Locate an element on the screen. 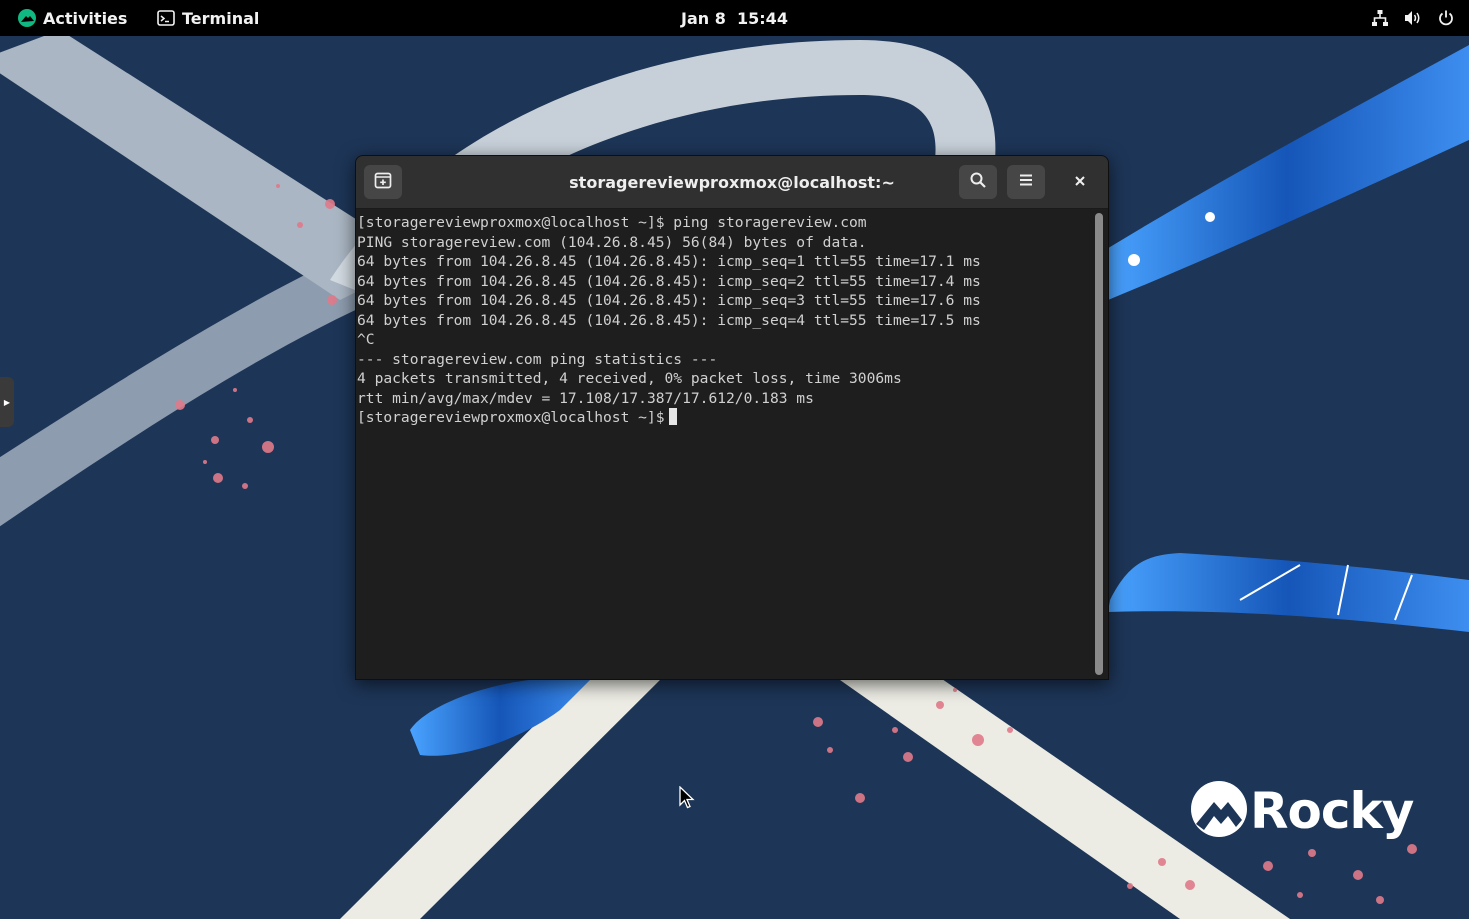  top-bar: Activities Terminal Jan 8 15:44 is located at coordinates (734, 18).